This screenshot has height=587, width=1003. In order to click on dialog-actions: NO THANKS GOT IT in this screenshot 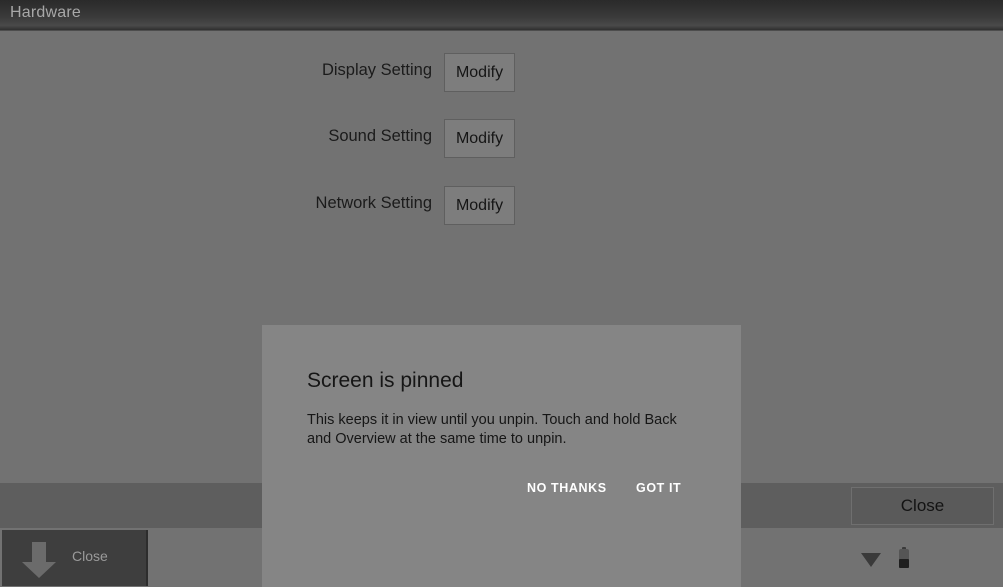, I will do `click(501, 490)`.